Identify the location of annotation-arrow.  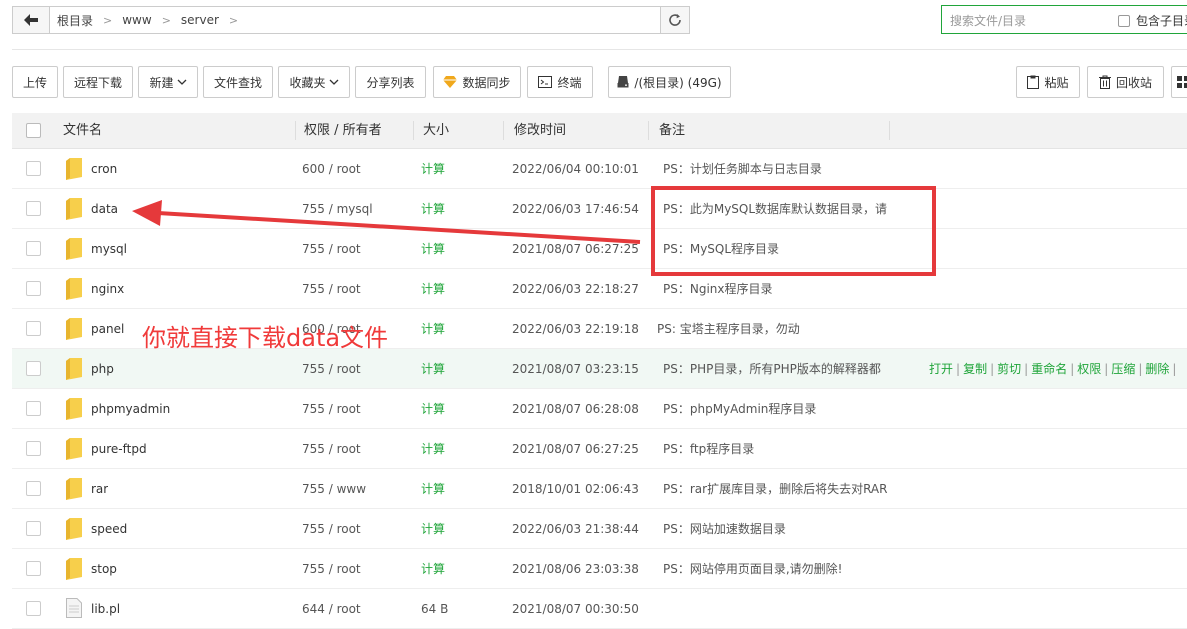
(386, 222).